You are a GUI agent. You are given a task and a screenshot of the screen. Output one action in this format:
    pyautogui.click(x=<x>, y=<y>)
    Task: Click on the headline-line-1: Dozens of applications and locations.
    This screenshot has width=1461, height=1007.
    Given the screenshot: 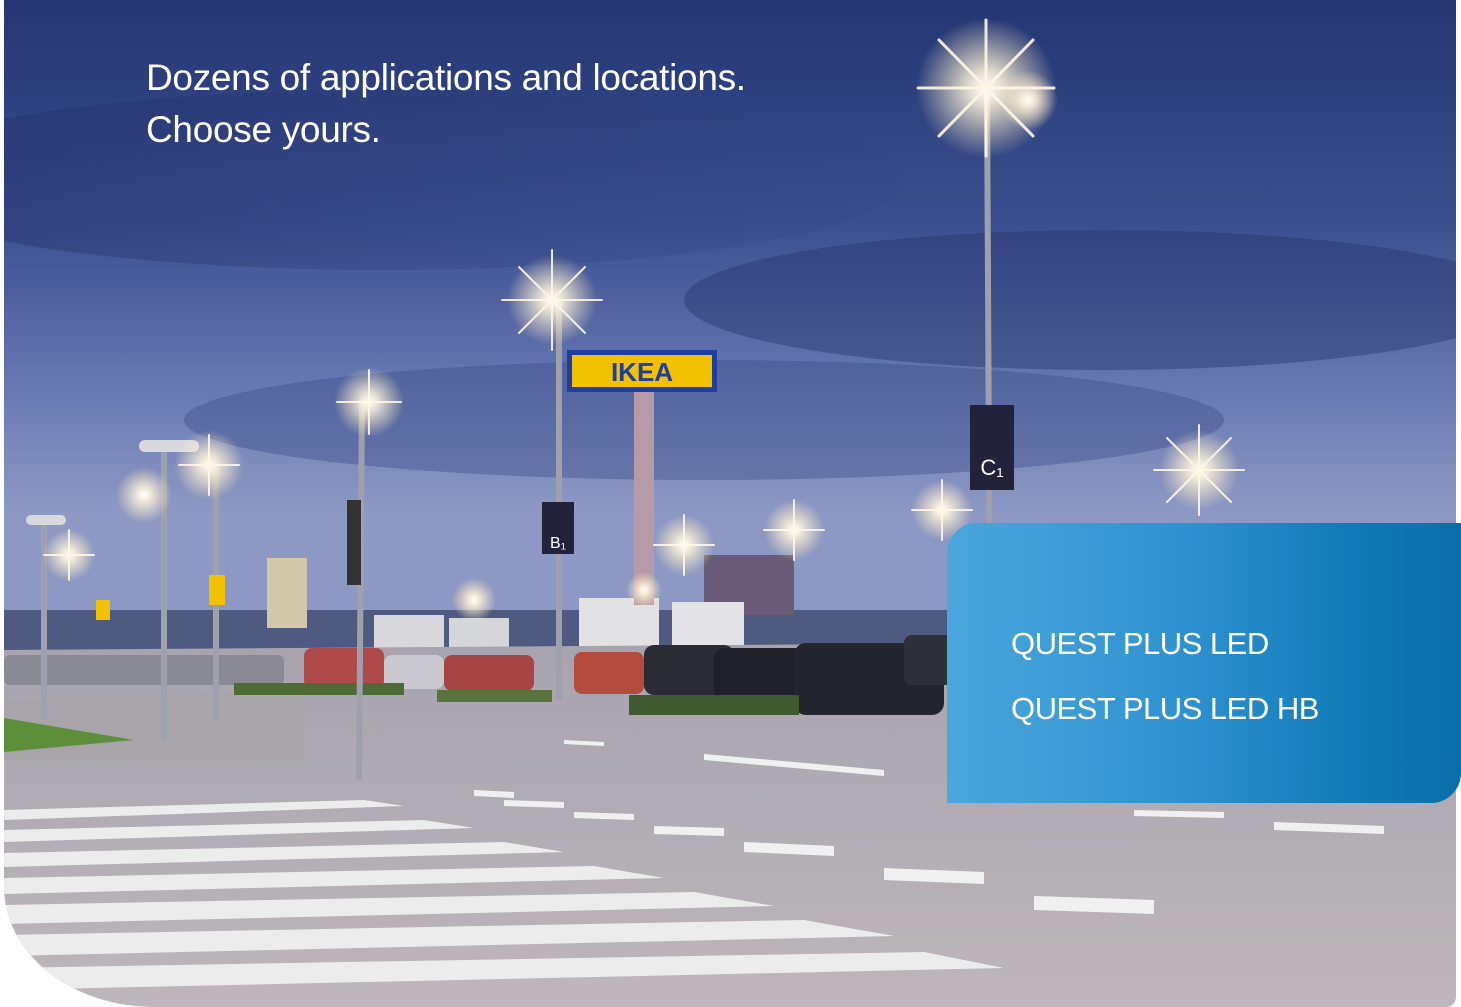 What is the action you would take?
    pyautogui.click(x=446, y=77)
    